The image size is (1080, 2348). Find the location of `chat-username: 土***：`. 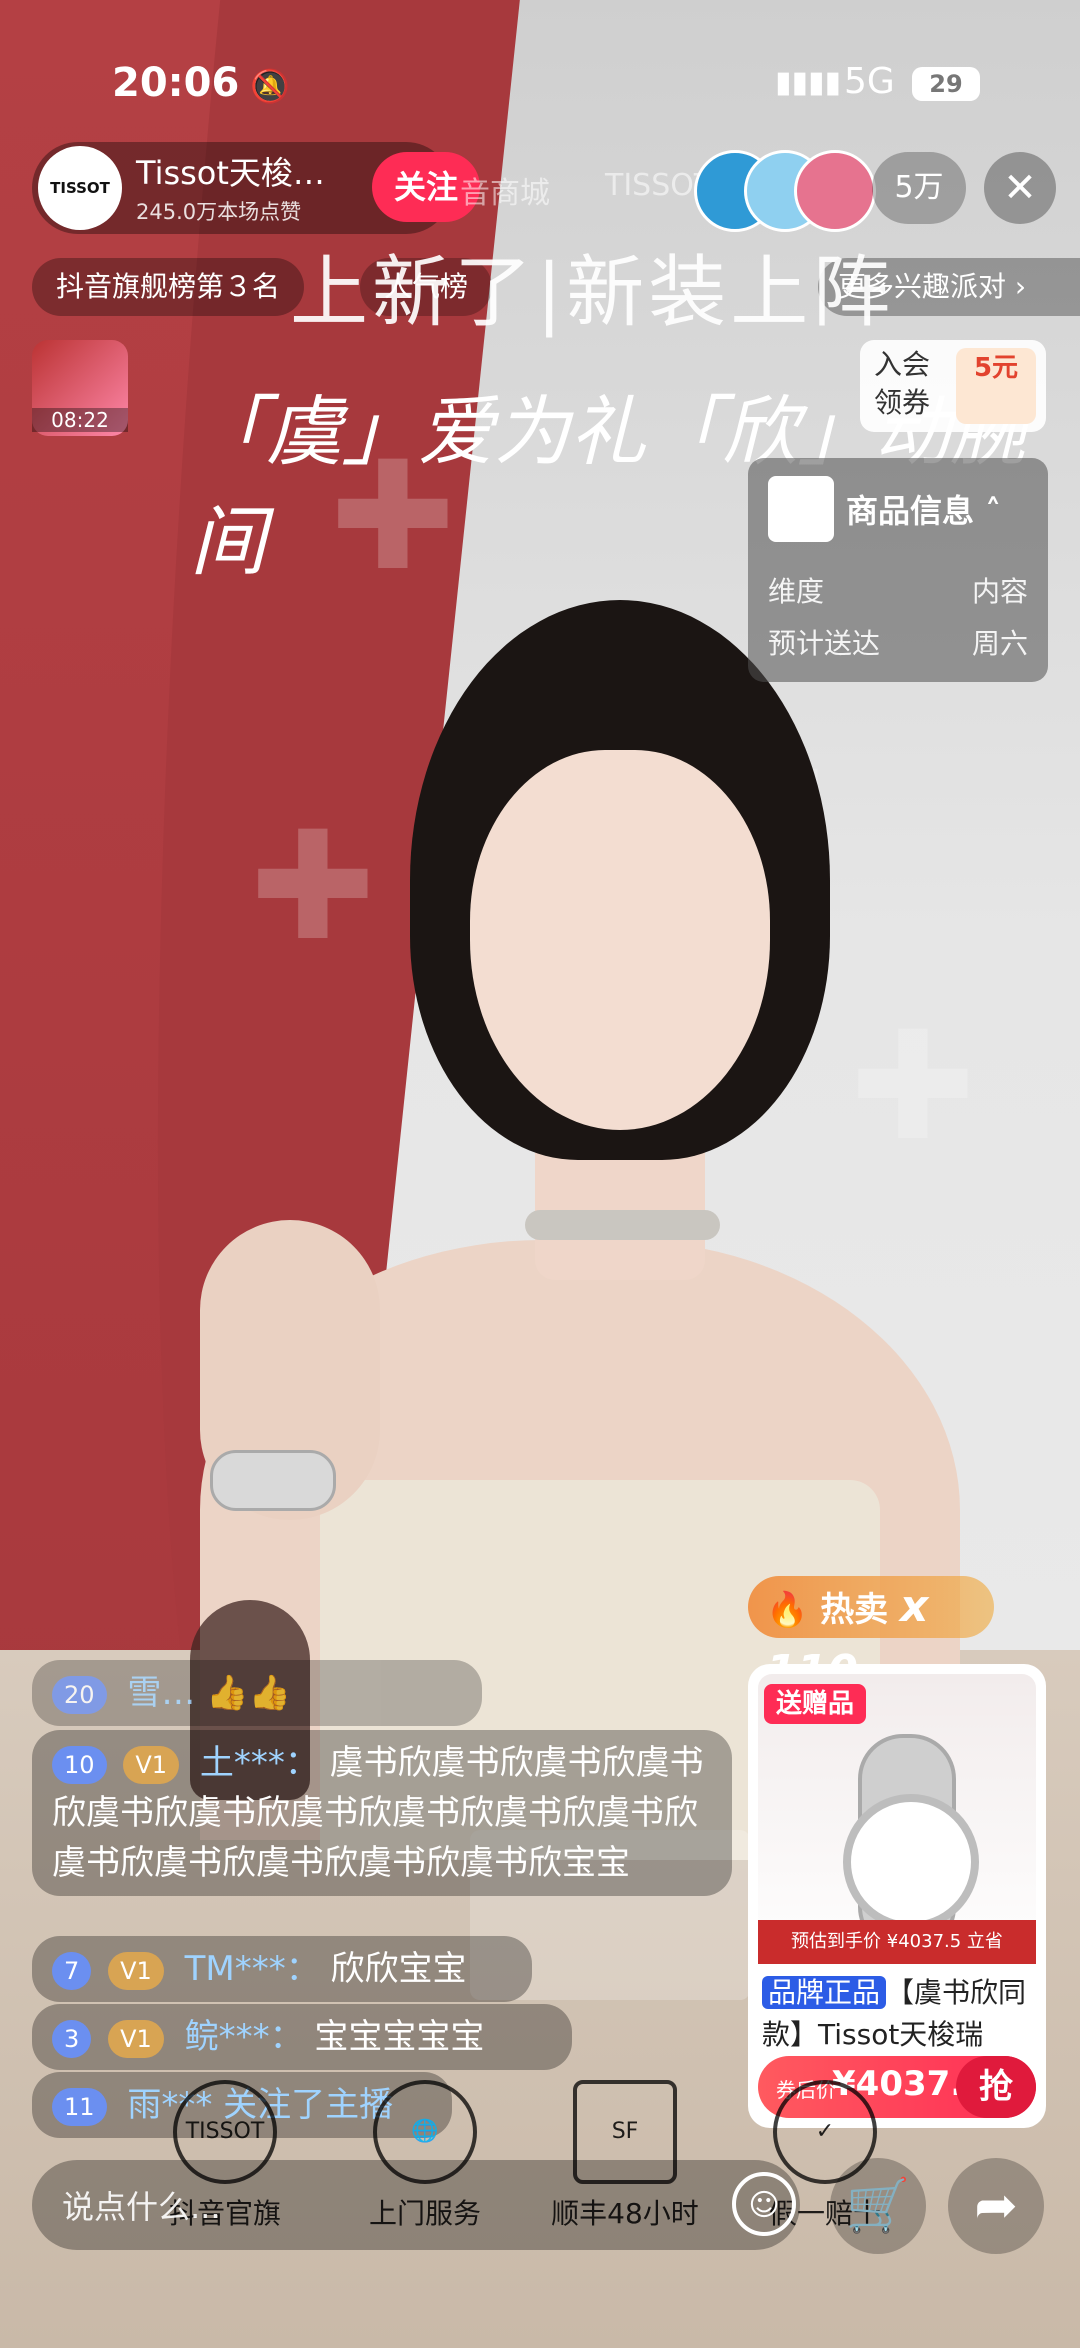

chat-username: 土***： is located at coordinates (259, 1763).